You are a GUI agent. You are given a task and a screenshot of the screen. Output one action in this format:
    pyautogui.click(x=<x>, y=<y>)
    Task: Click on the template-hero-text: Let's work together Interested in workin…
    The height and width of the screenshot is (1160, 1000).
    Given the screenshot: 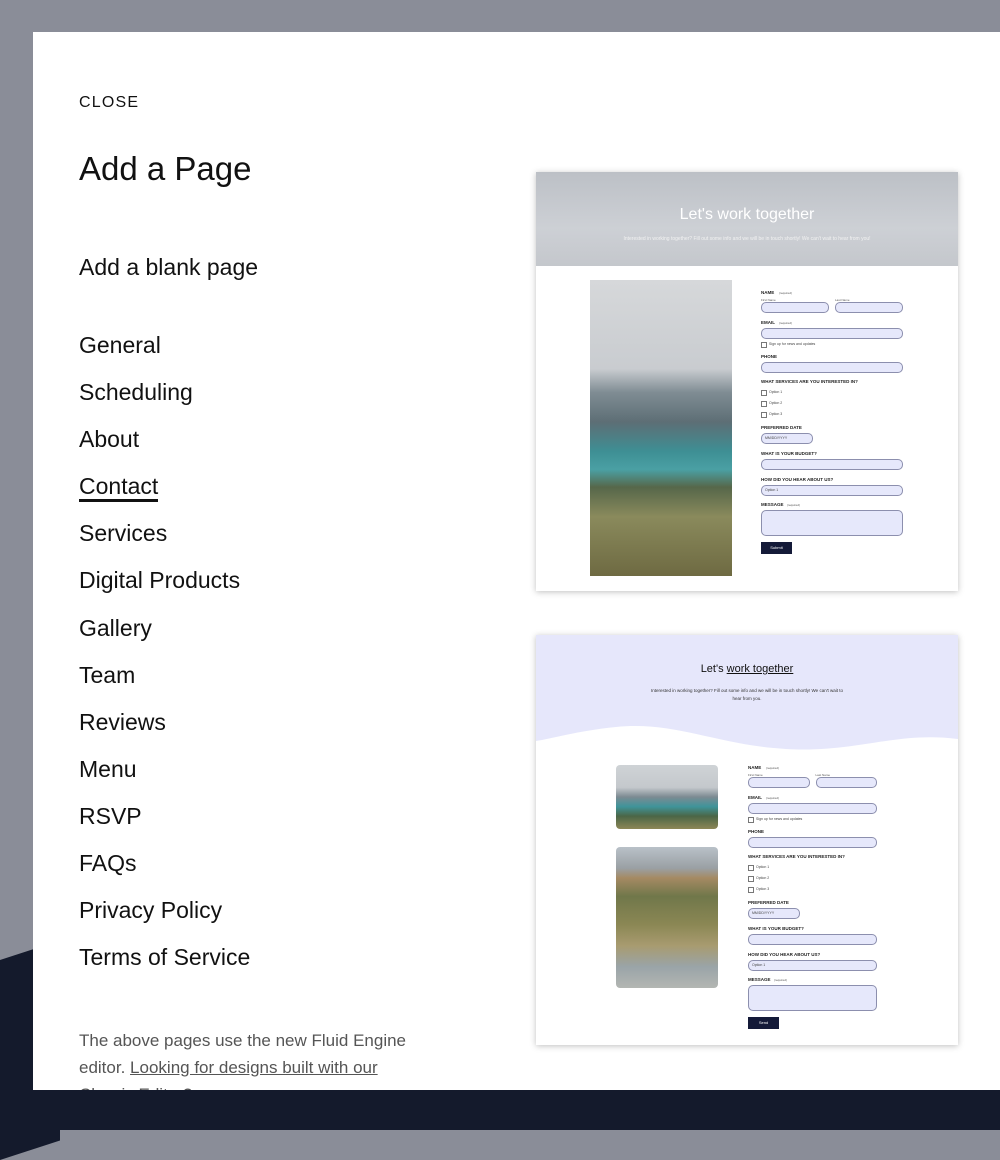 What is the action you would take?
    pyautogui.click(x=747, y=695)
    